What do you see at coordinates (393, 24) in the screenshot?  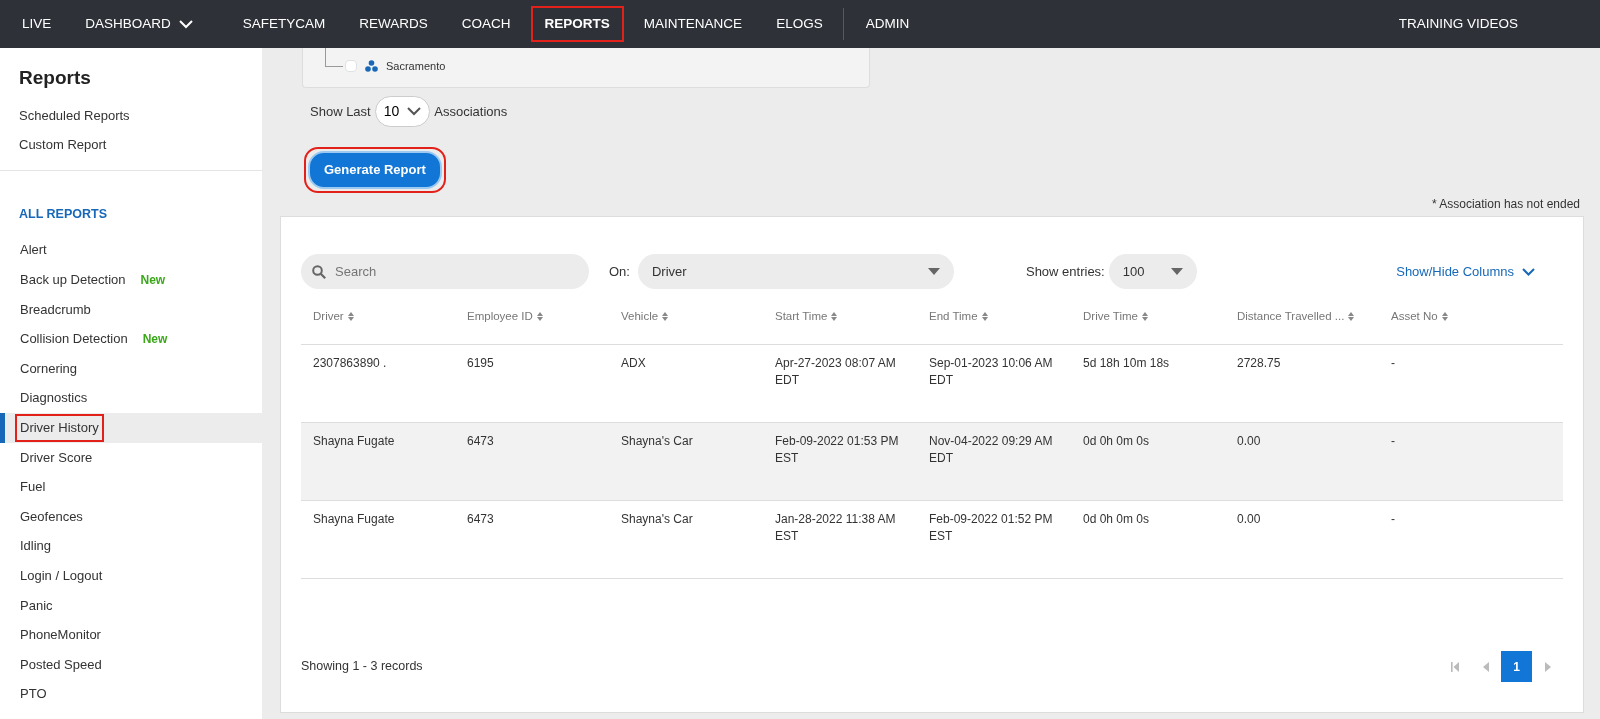 I see `nav-link: REWARDS` at bounding box center [393, 24].